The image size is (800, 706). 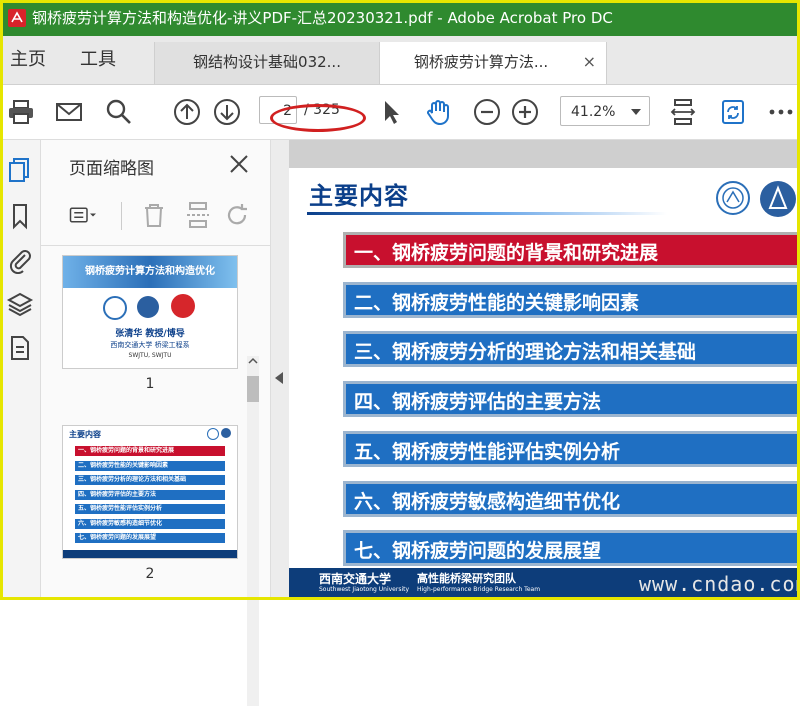 I want to click on zoom-in-icon, so click(x=525, y=112).